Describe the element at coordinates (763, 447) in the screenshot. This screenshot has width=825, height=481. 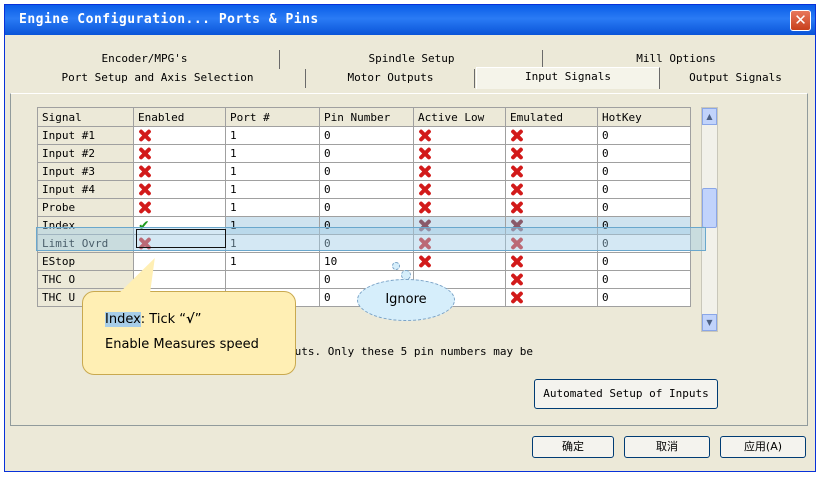
I see `apply-button: 应用(A)` at that location.